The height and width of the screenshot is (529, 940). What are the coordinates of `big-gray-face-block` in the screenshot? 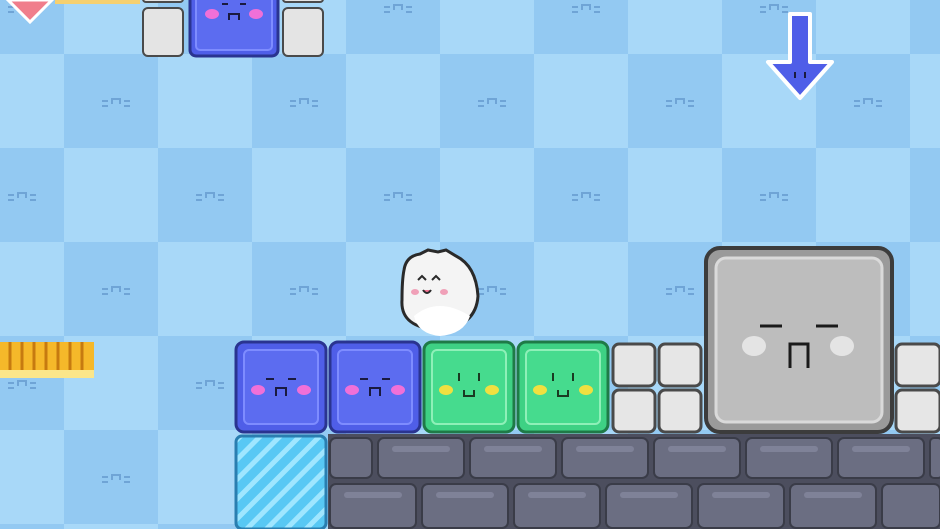 It's located at (799, 340).